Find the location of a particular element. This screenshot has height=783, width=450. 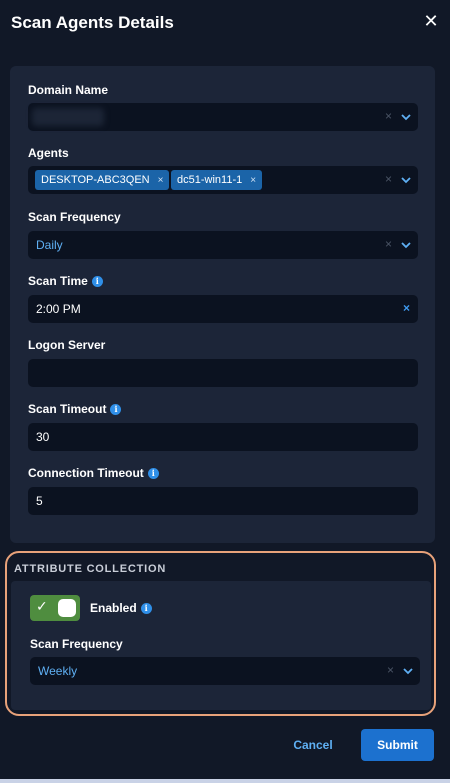

redacted-domain-value is located at coordinates (68, 117).